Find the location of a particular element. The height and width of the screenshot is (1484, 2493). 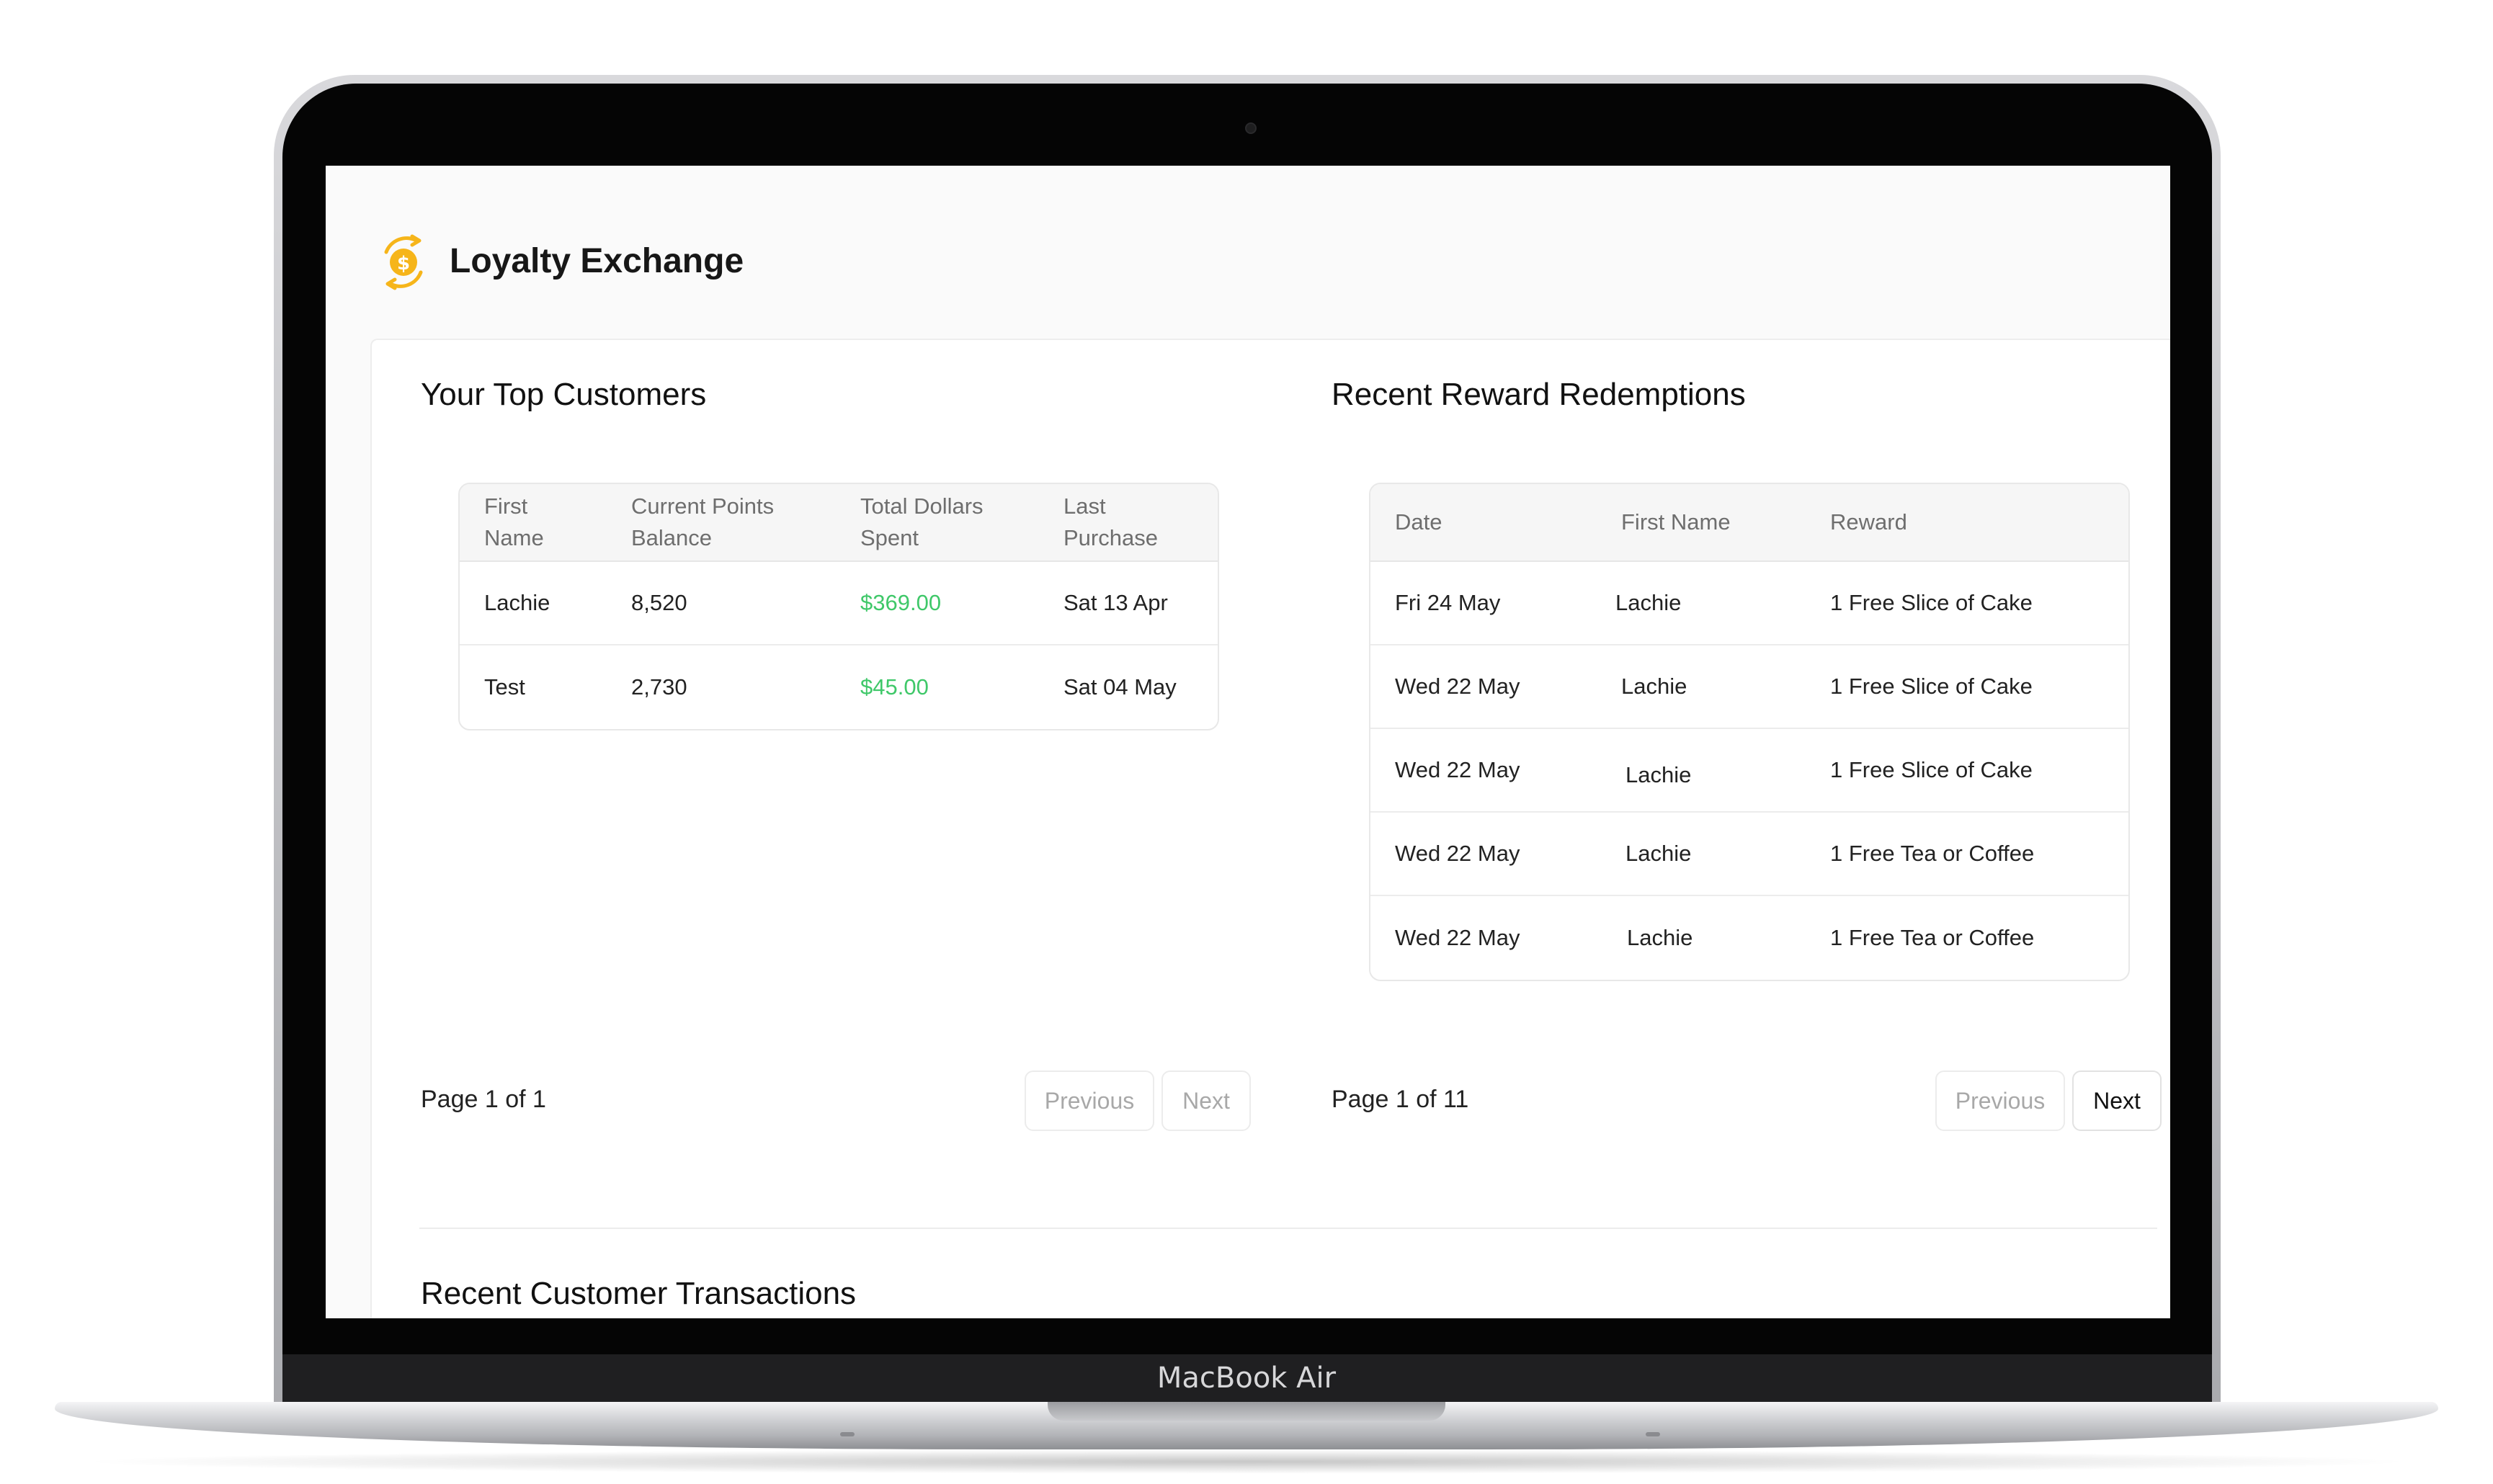

laptop-hinge-notch is located at coordinates (1246, 1412).